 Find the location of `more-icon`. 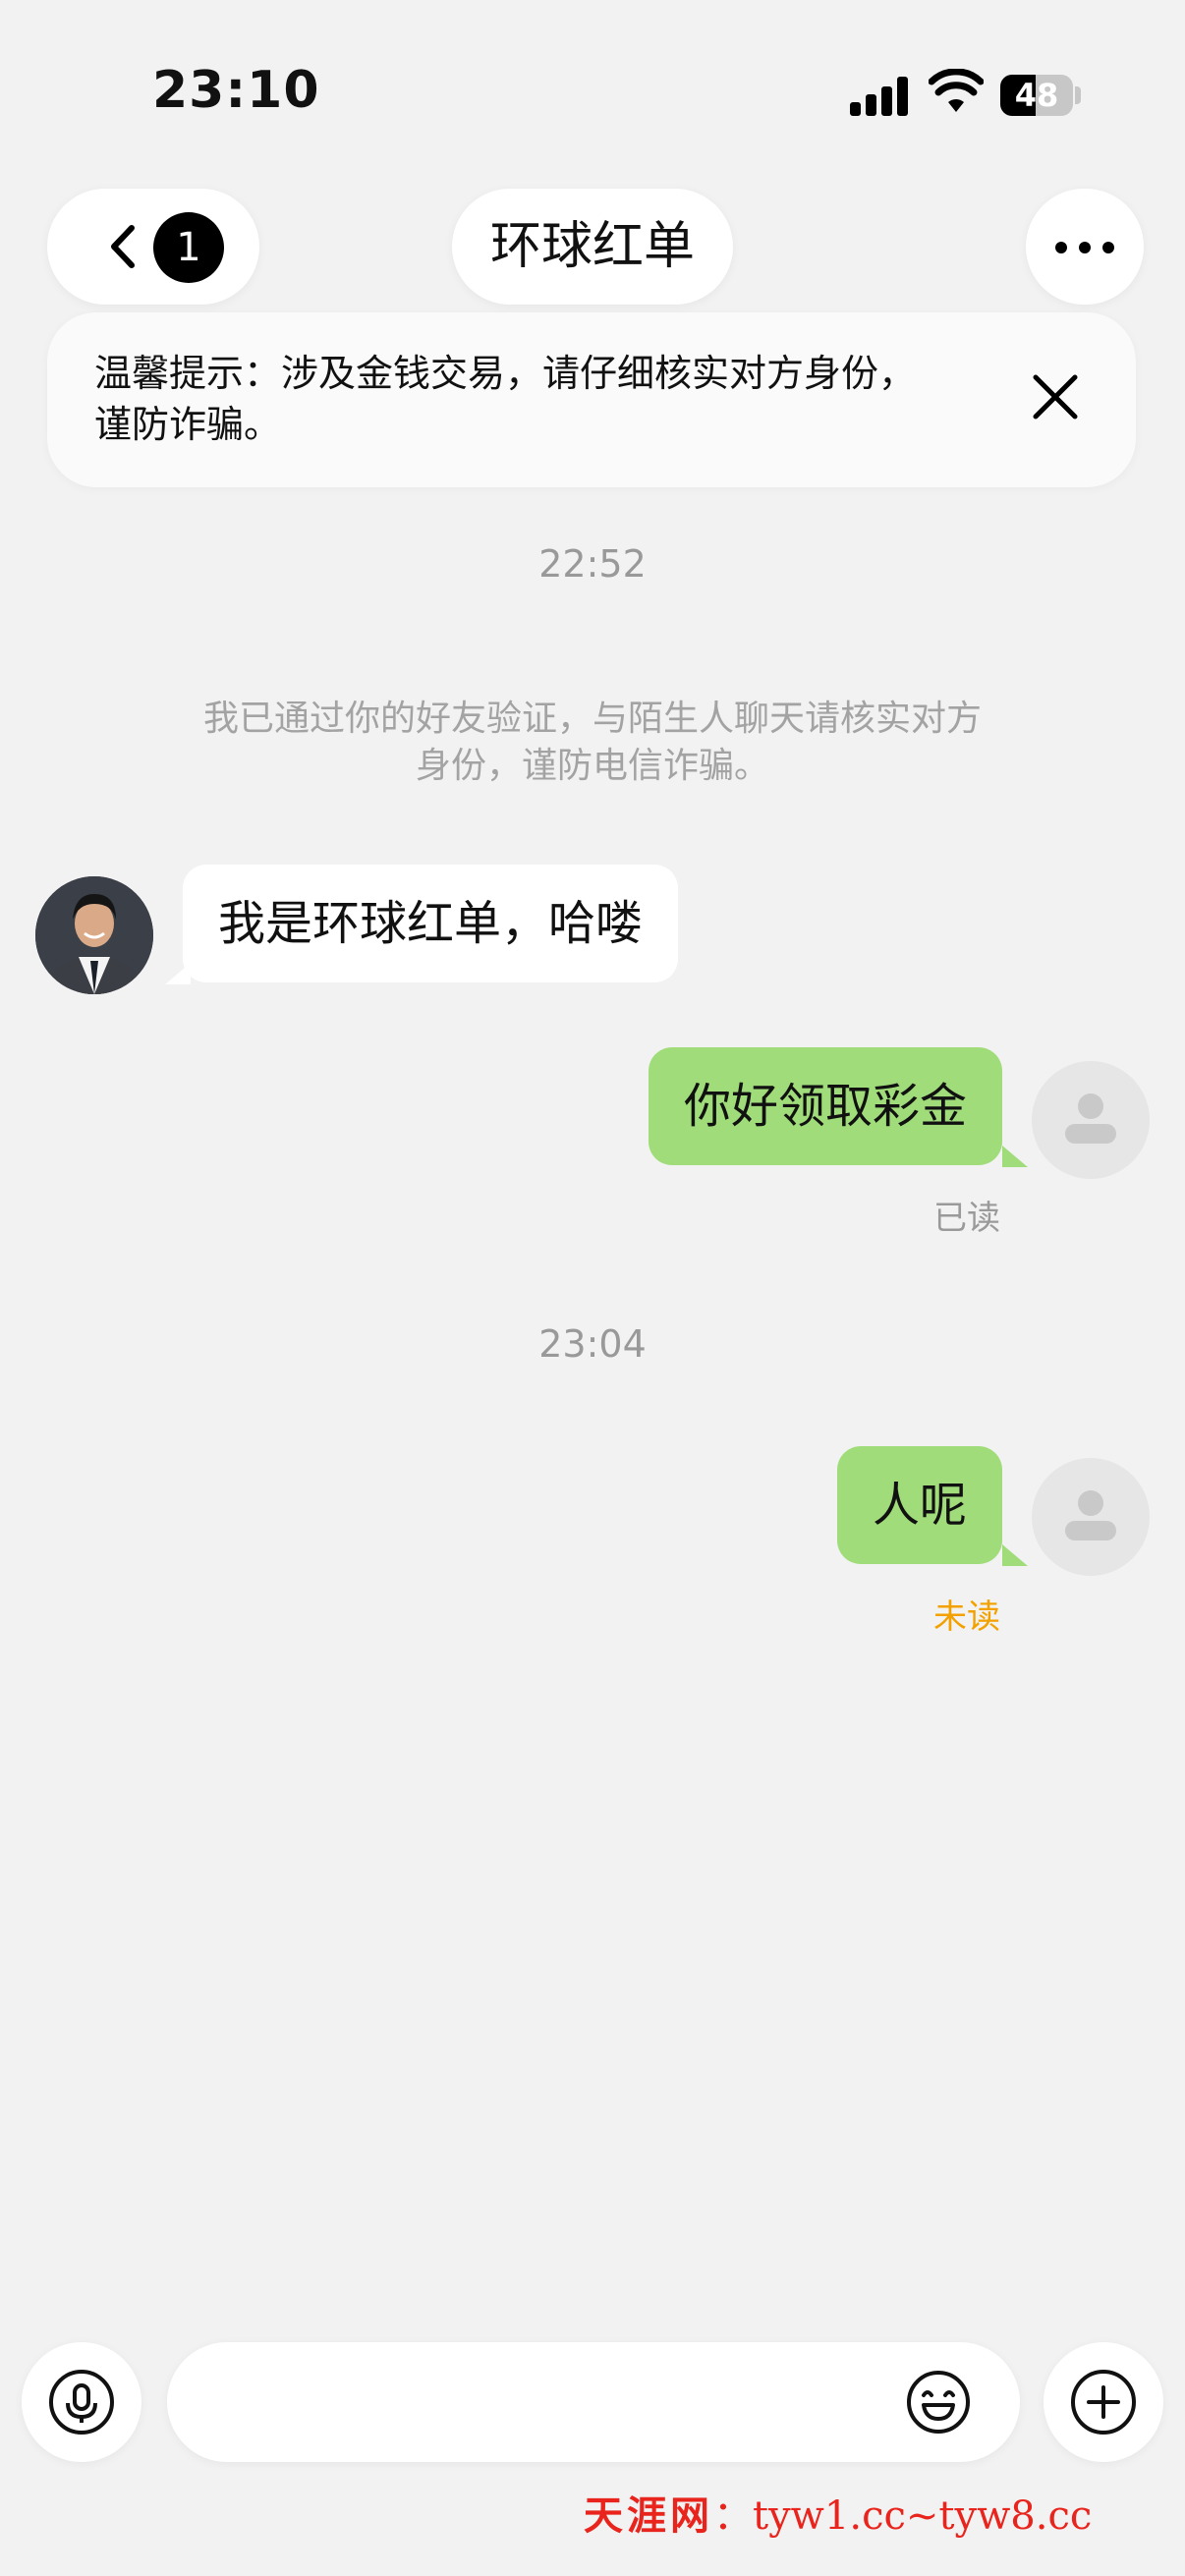

more-icon is located at coordinates (1061, 247).